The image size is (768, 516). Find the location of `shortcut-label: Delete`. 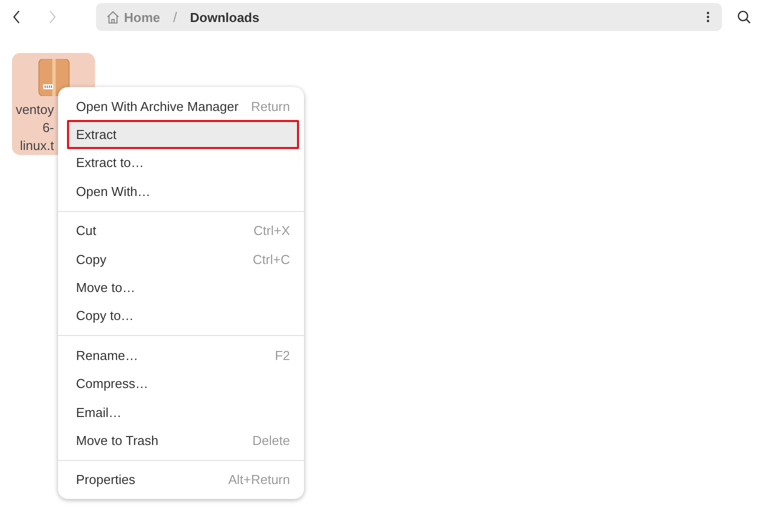

shortcut-label: Delete is located at coordinates (271, 440).